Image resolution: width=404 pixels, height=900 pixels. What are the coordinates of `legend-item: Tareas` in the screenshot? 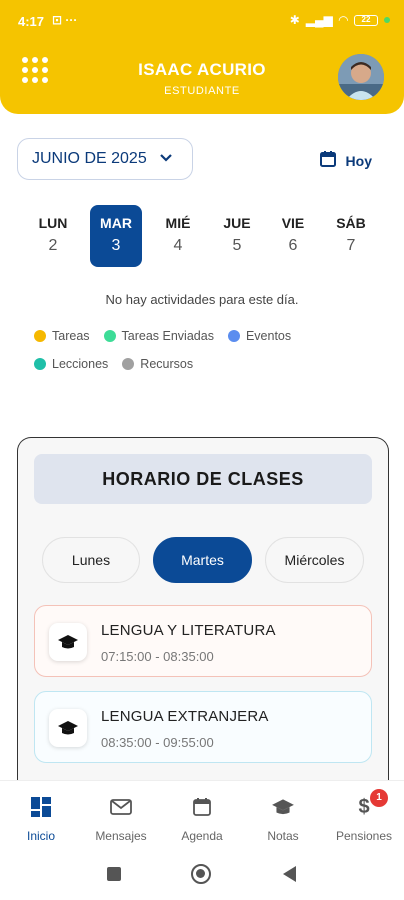 It's located at (62, 336).